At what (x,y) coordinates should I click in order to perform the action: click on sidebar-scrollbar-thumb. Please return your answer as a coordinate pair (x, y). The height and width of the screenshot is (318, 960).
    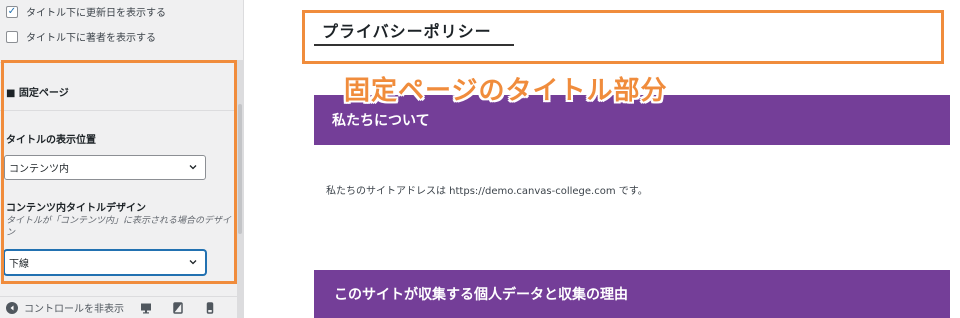
    Looking at the image, I should click on (240, 169).